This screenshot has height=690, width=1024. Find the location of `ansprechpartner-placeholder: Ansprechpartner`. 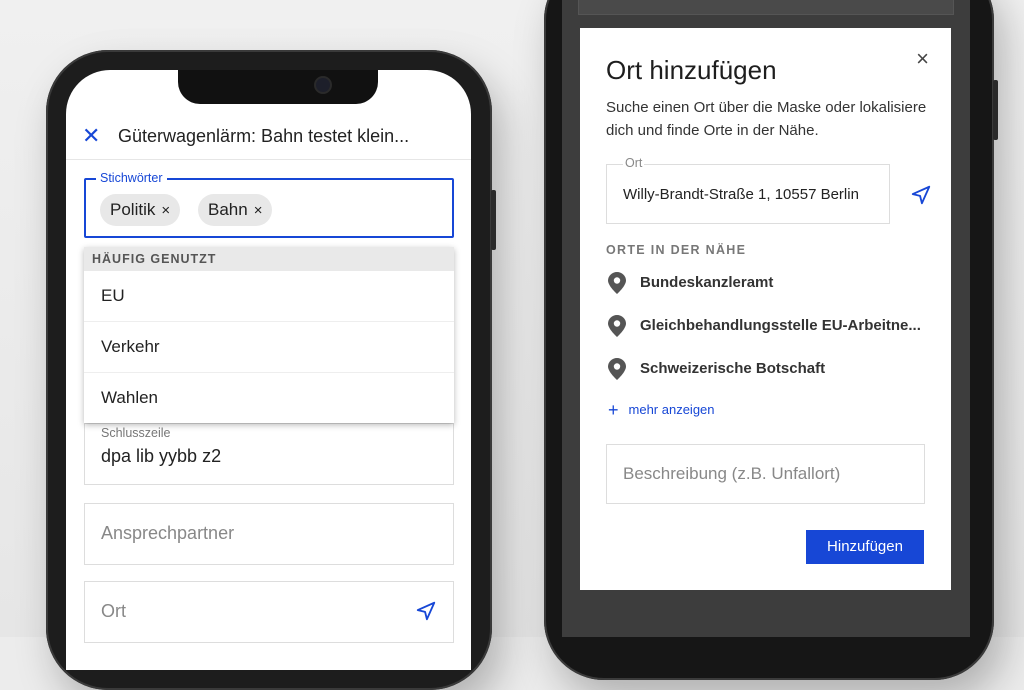

ansprechpartner-placeholder: Ansprechpartner is located at coordinates (168, 533).